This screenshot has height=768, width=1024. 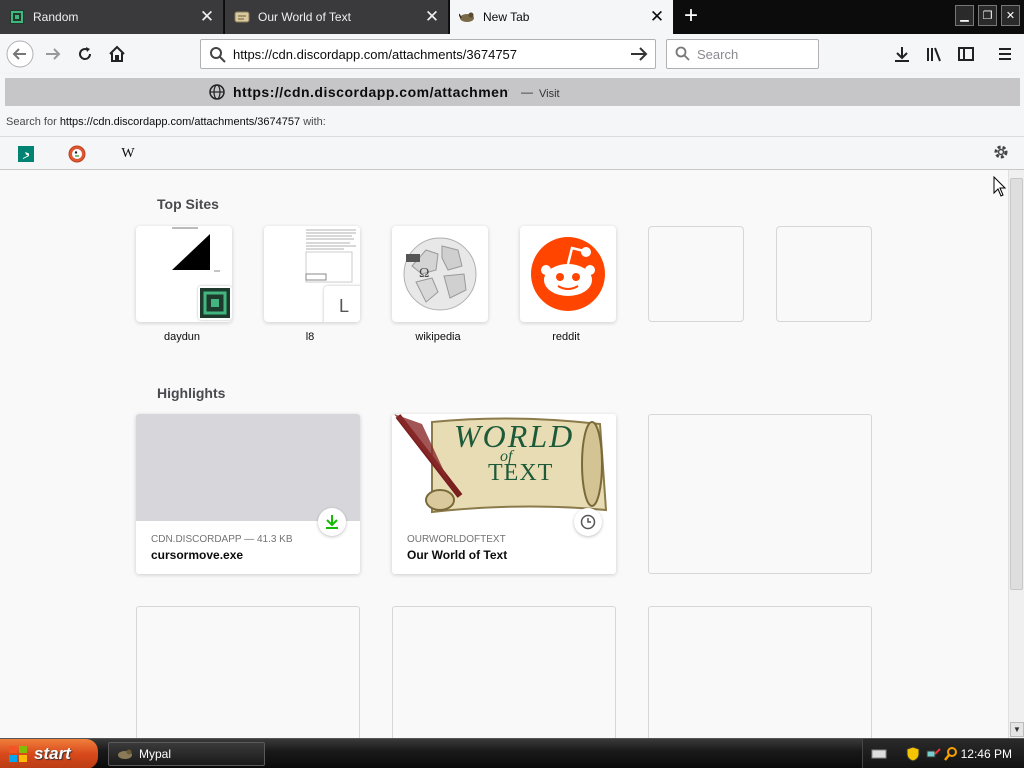 What do you see at coordinates (77, 154) in the screenshot?
I see `duckduckgo-icon` at bounding box center [77, 154].